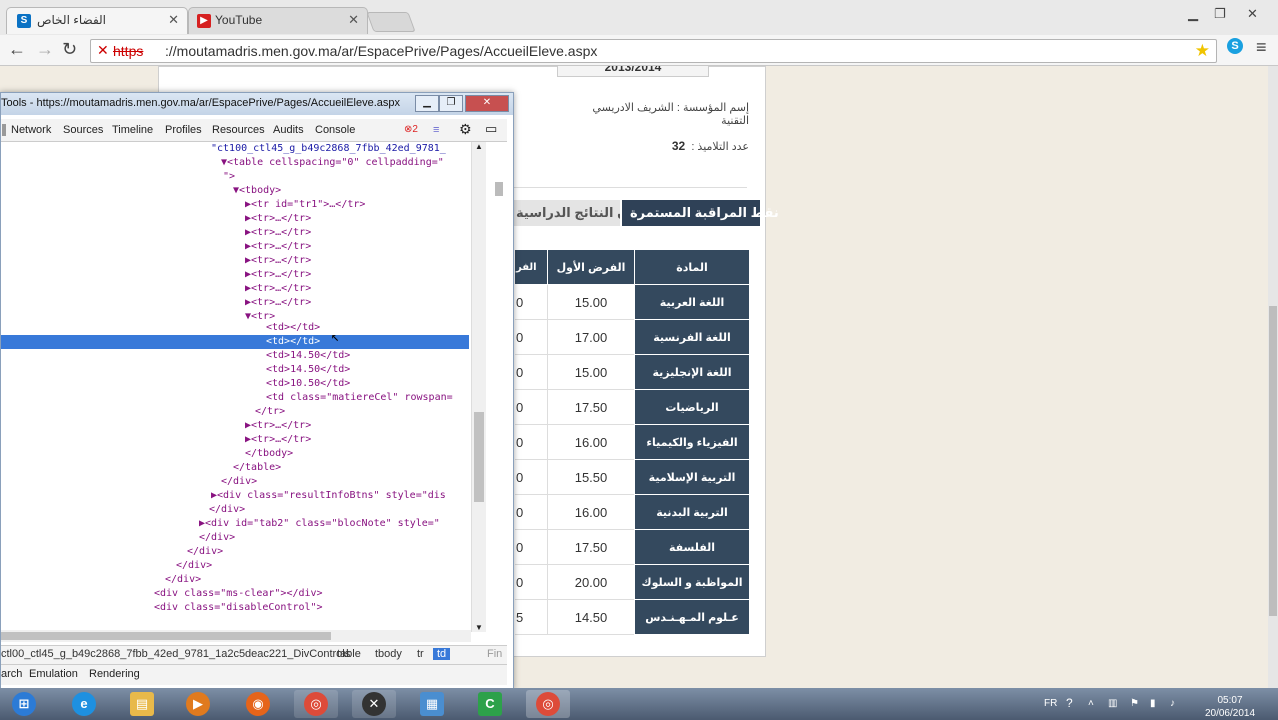  I want to click on tray-expand-icon: ˄, so click(1091, 703).